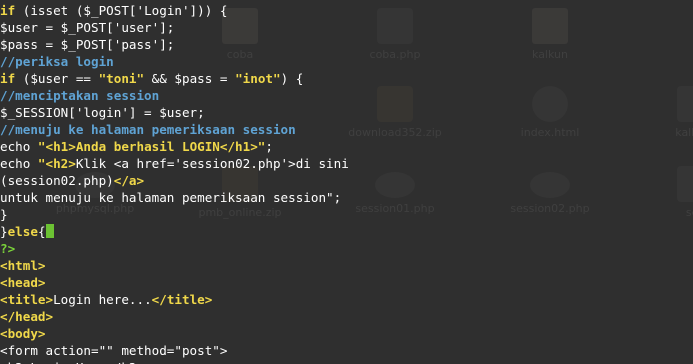 The width and height of the screenshot is (693, 364). I want to click on code-line: //menuju ke halaman pemeriksaan session, so click(174, 129).